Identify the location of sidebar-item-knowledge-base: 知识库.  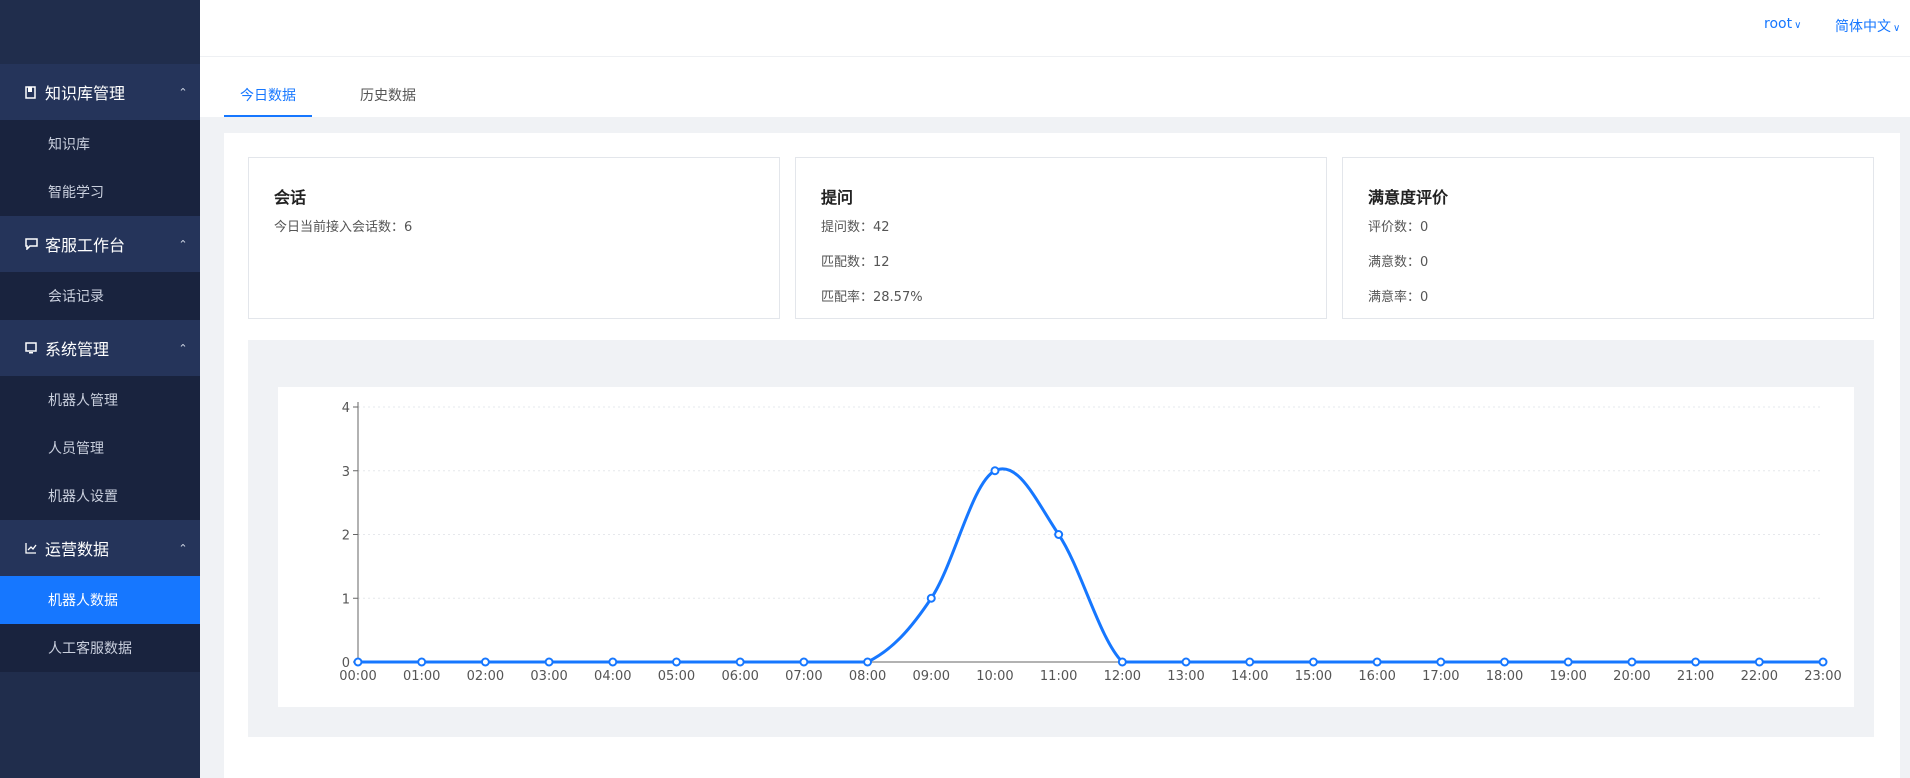
(100, 144).